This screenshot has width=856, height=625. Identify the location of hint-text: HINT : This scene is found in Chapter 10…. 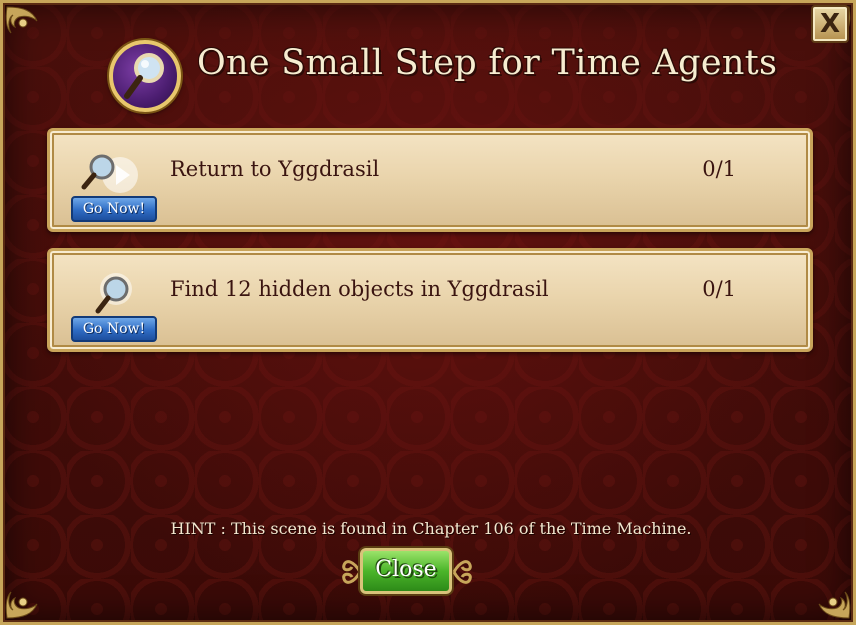
(431, 528).